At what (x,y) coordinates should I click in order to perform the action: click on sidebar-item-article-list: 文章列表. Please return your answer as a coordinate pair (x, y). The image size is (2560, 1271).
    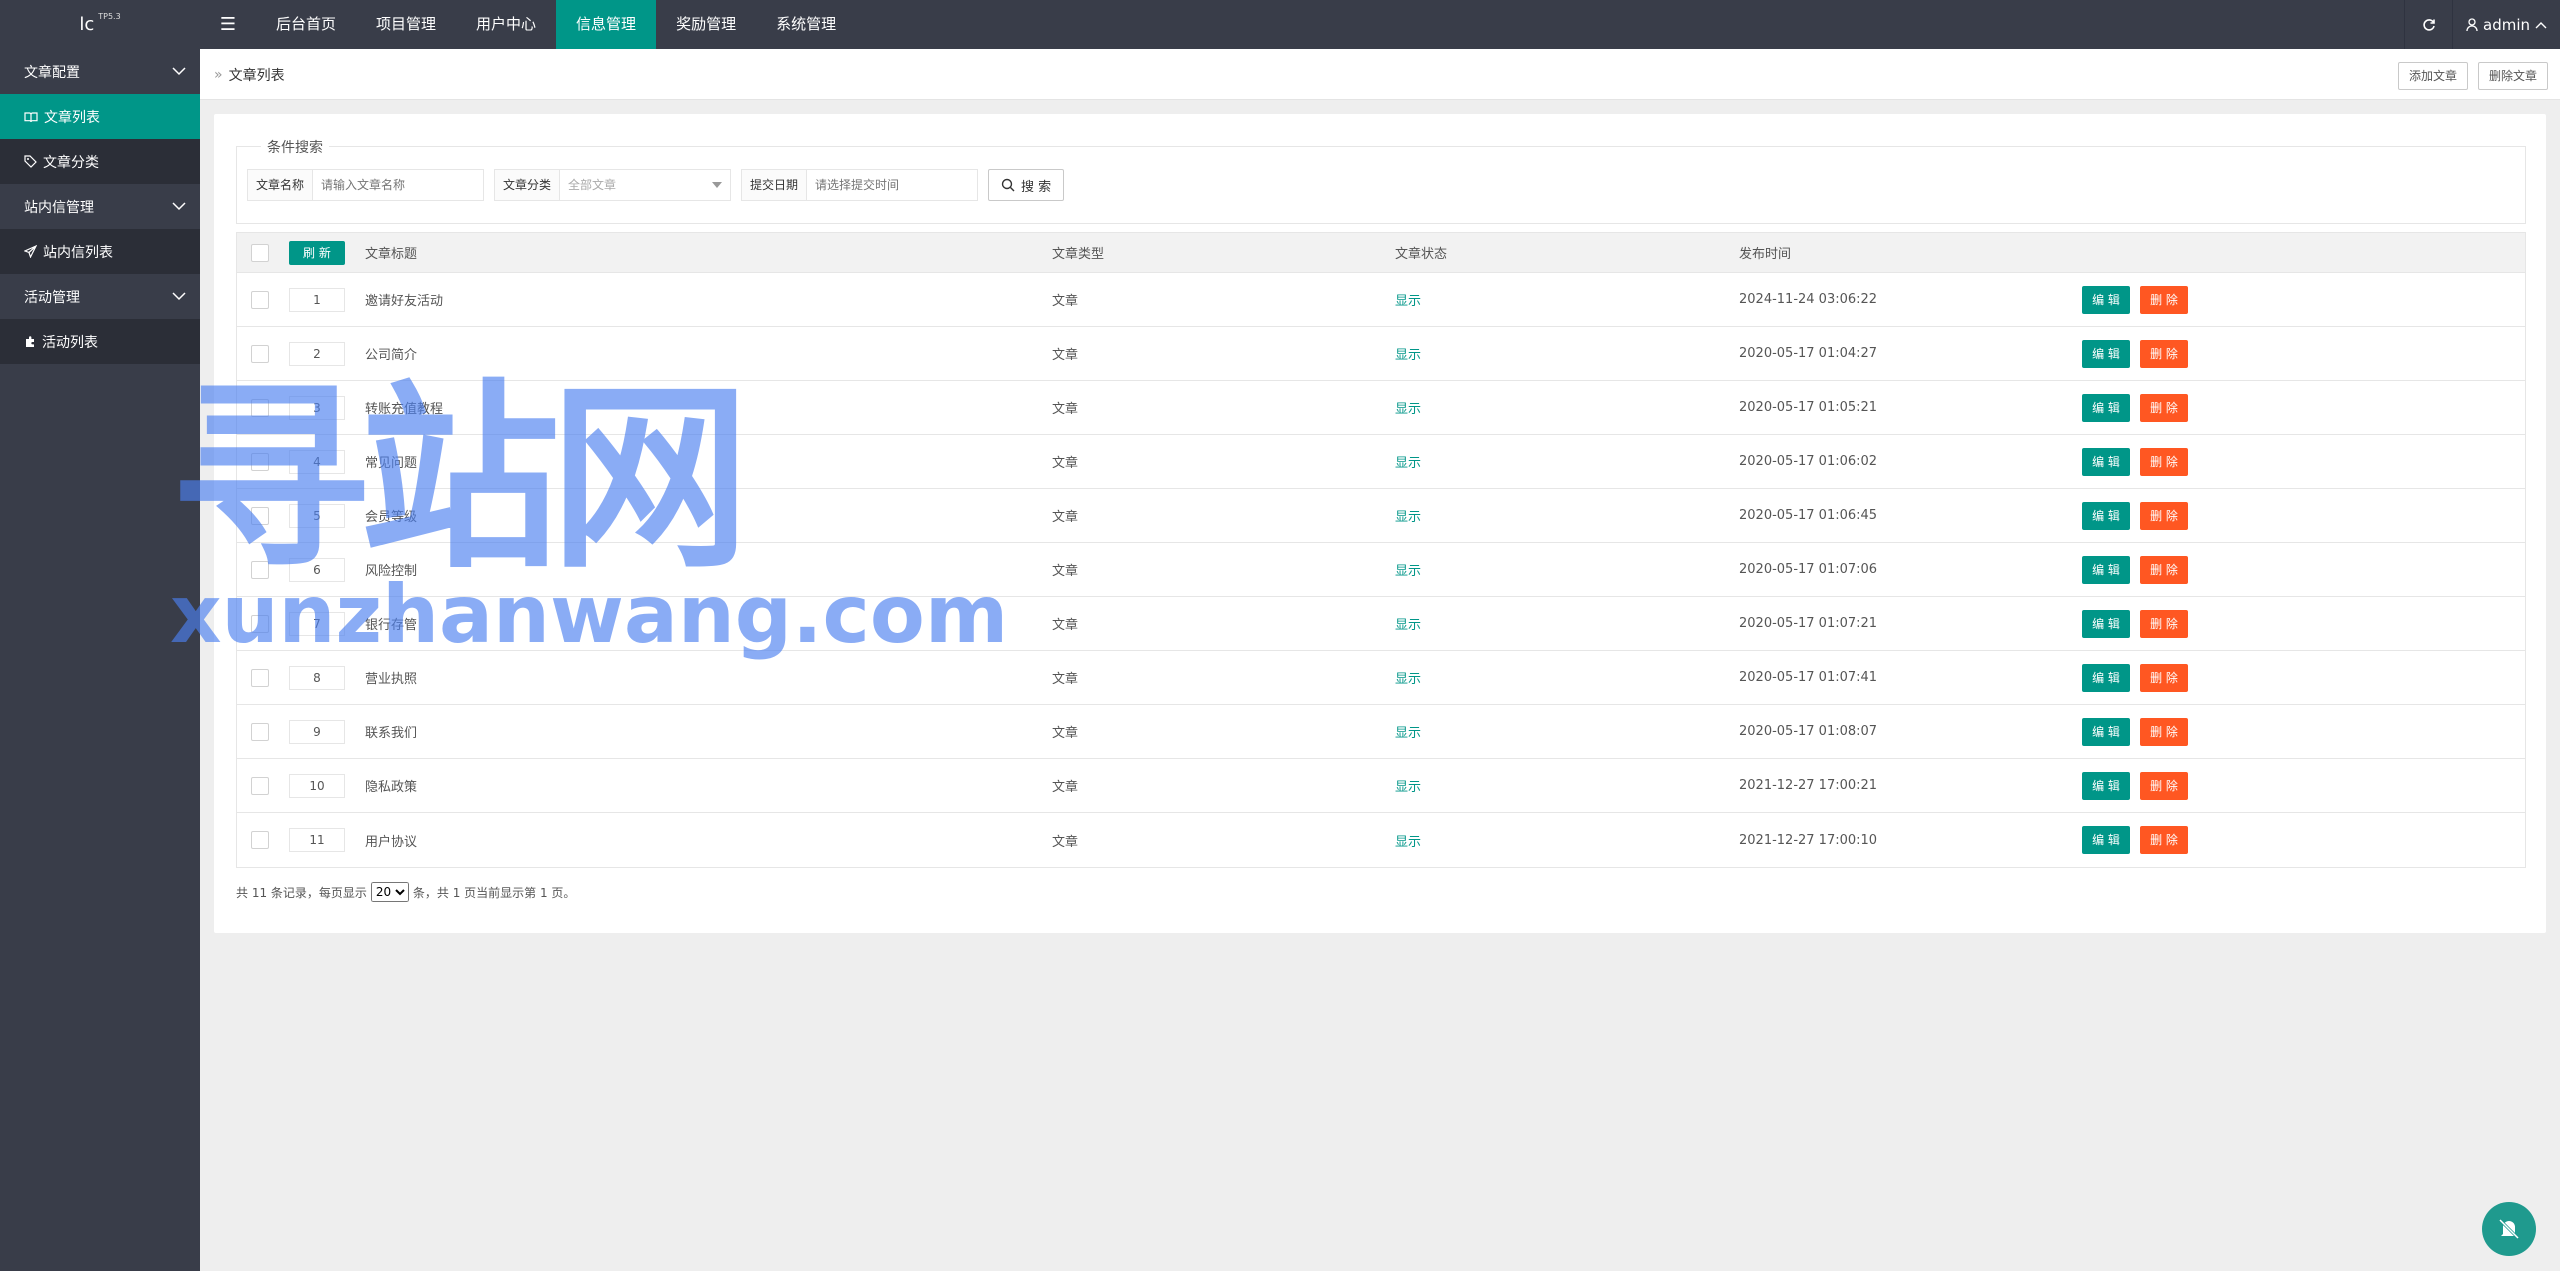
    Looking at the image, I should click on (100, 116).